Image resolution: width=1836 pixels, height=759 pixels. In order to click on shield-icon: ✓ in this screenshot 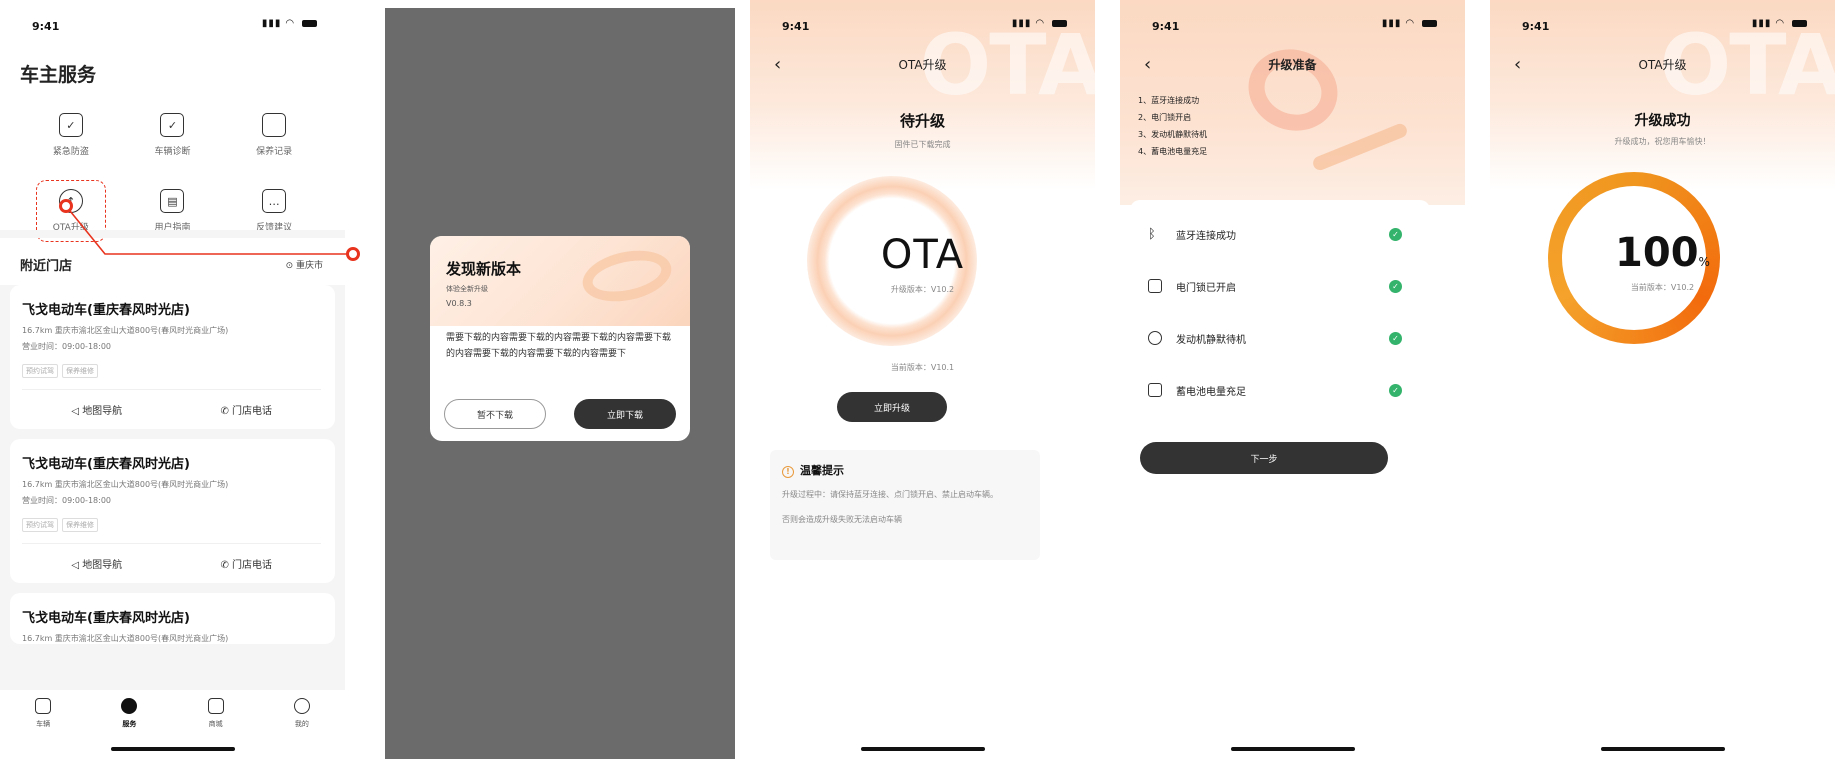, I will do `click(70, 125)`.